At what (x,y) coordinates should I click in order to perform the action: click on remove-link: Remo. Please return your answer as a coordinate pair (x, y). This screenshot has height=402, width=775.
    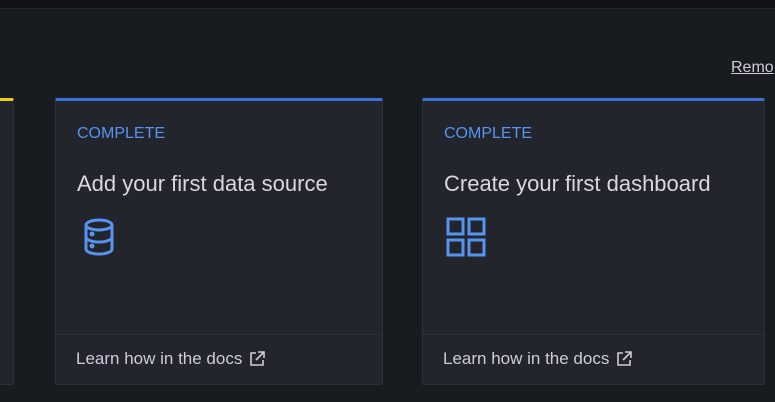
    Looking at the image, I should click on (752, 68).